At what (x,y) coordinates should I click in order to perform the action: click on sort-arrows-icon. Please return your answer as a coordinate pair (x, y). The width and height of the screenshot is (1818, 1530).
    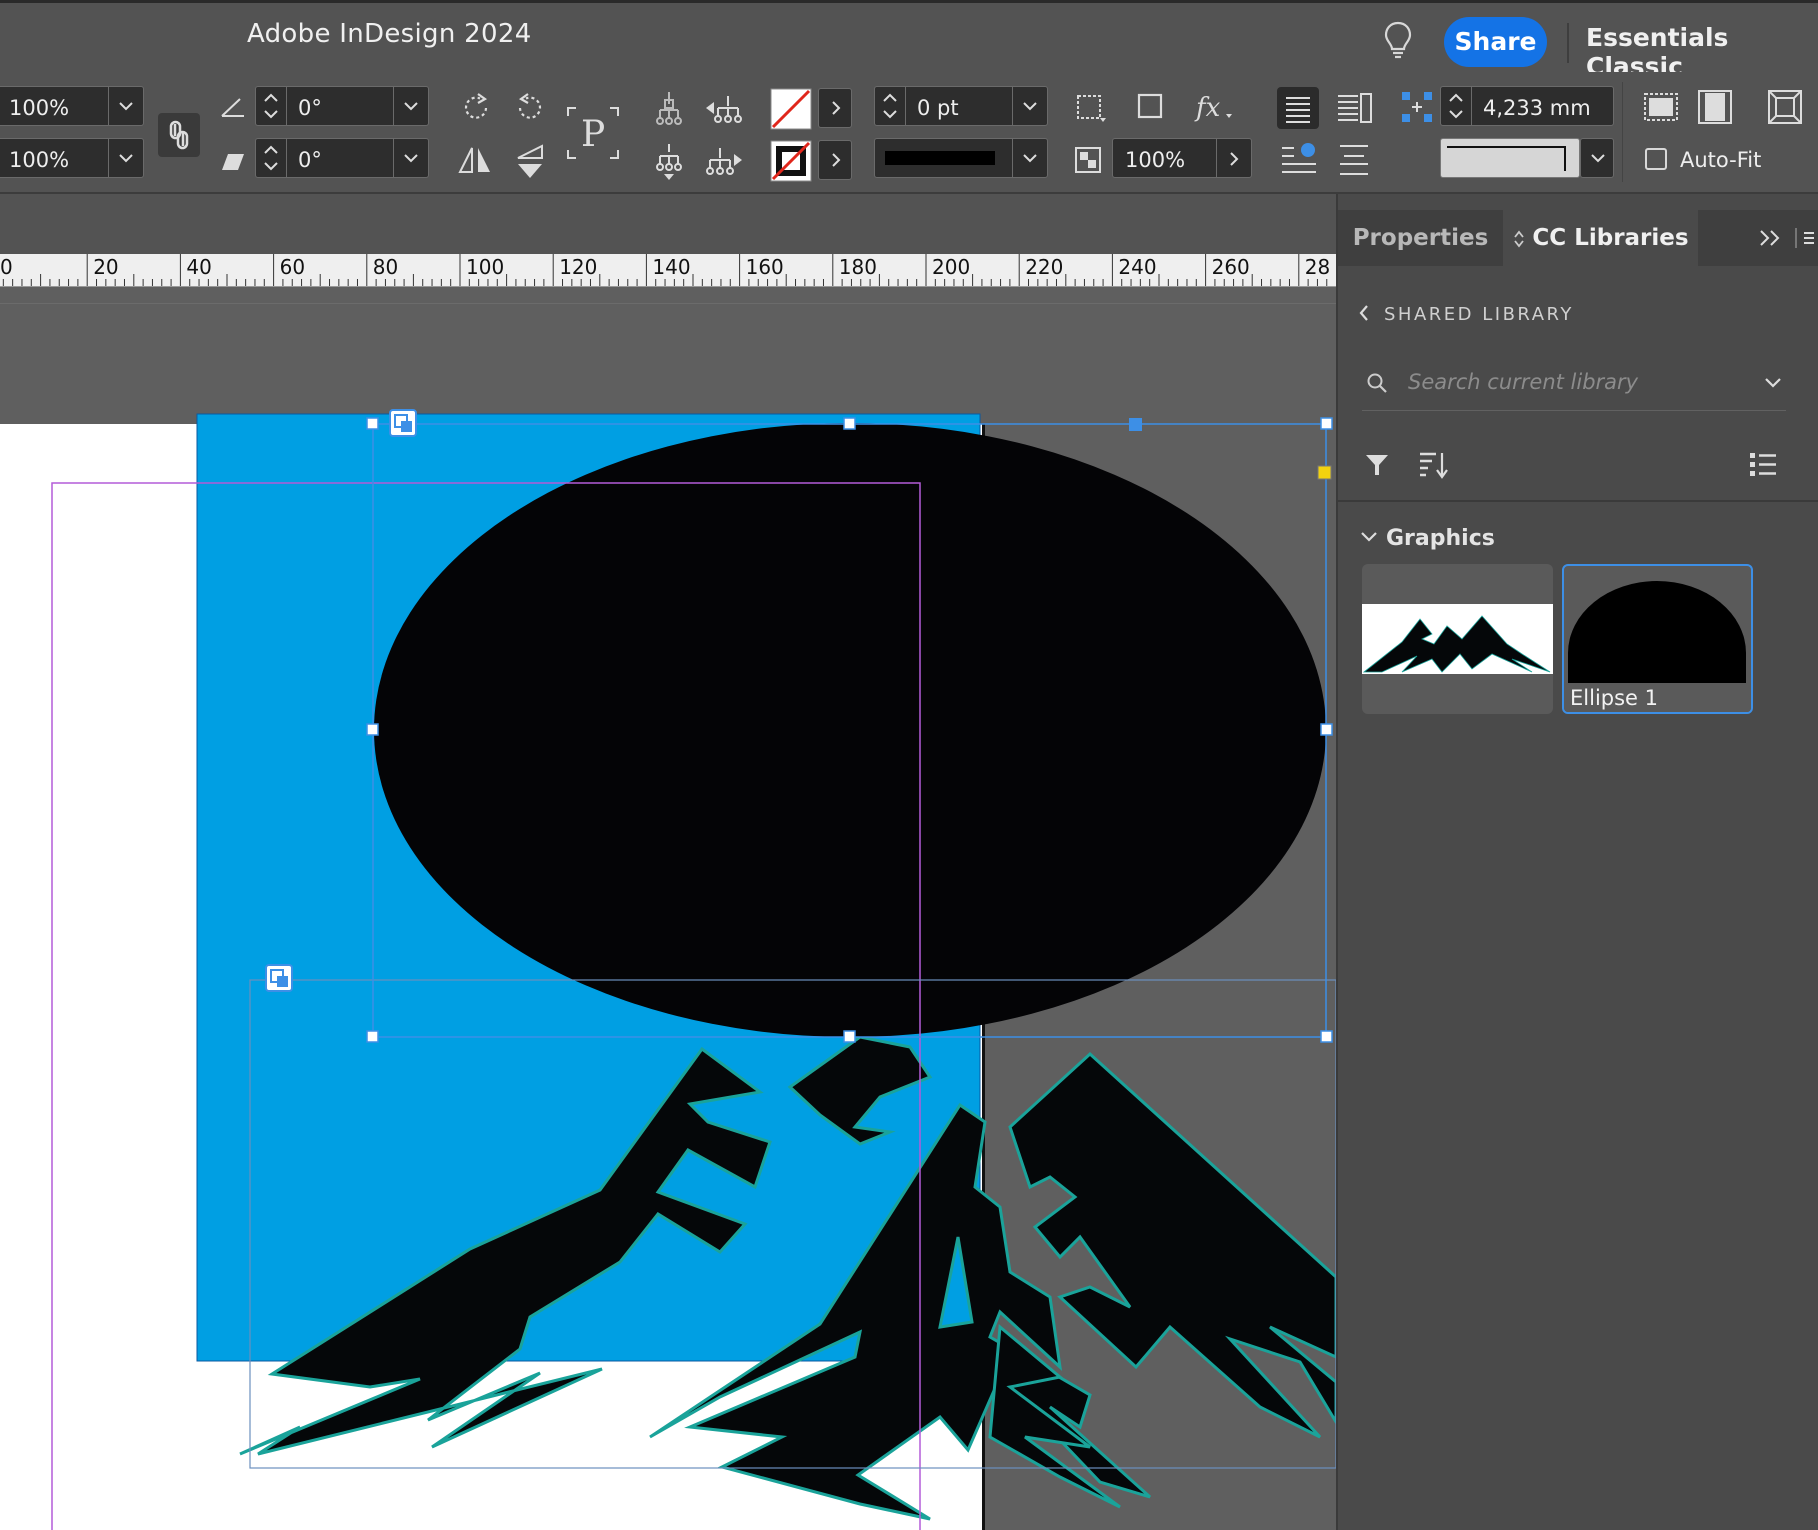
    Looking at the image, I should click on (1519, 238).